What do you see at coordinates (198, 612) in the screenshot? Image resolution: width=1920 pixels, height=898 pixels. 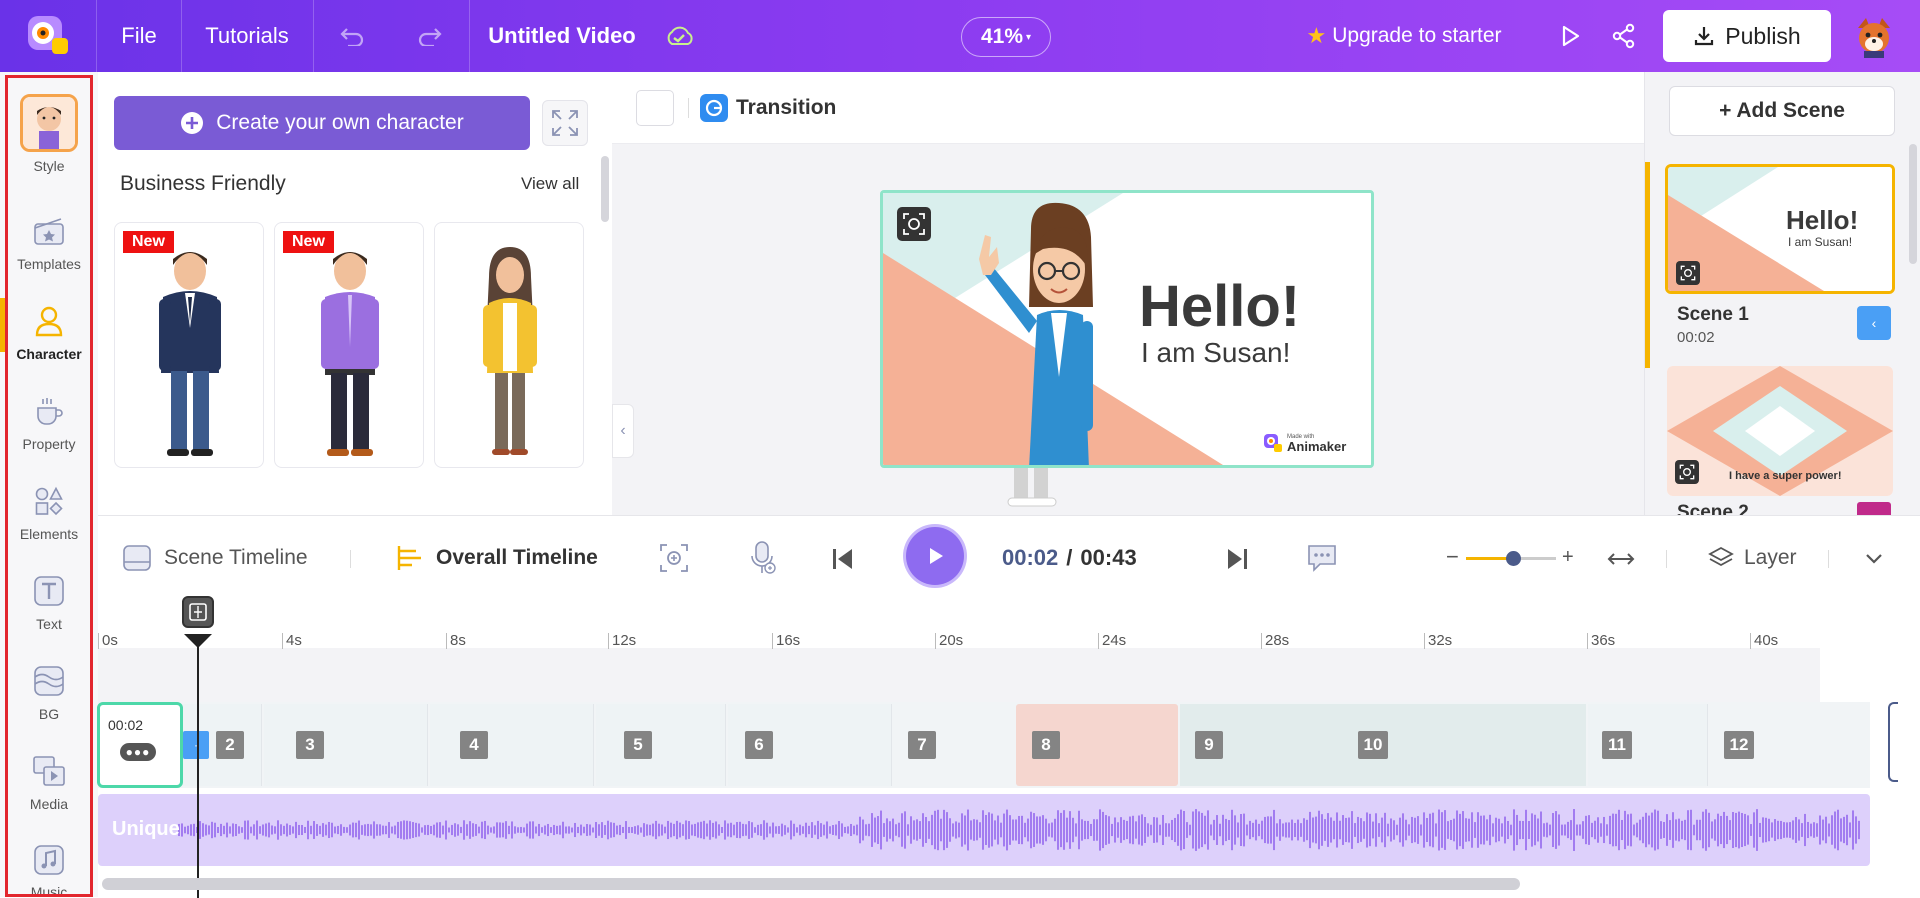 I see `playhead-handle` at bounding box center [198, 612].